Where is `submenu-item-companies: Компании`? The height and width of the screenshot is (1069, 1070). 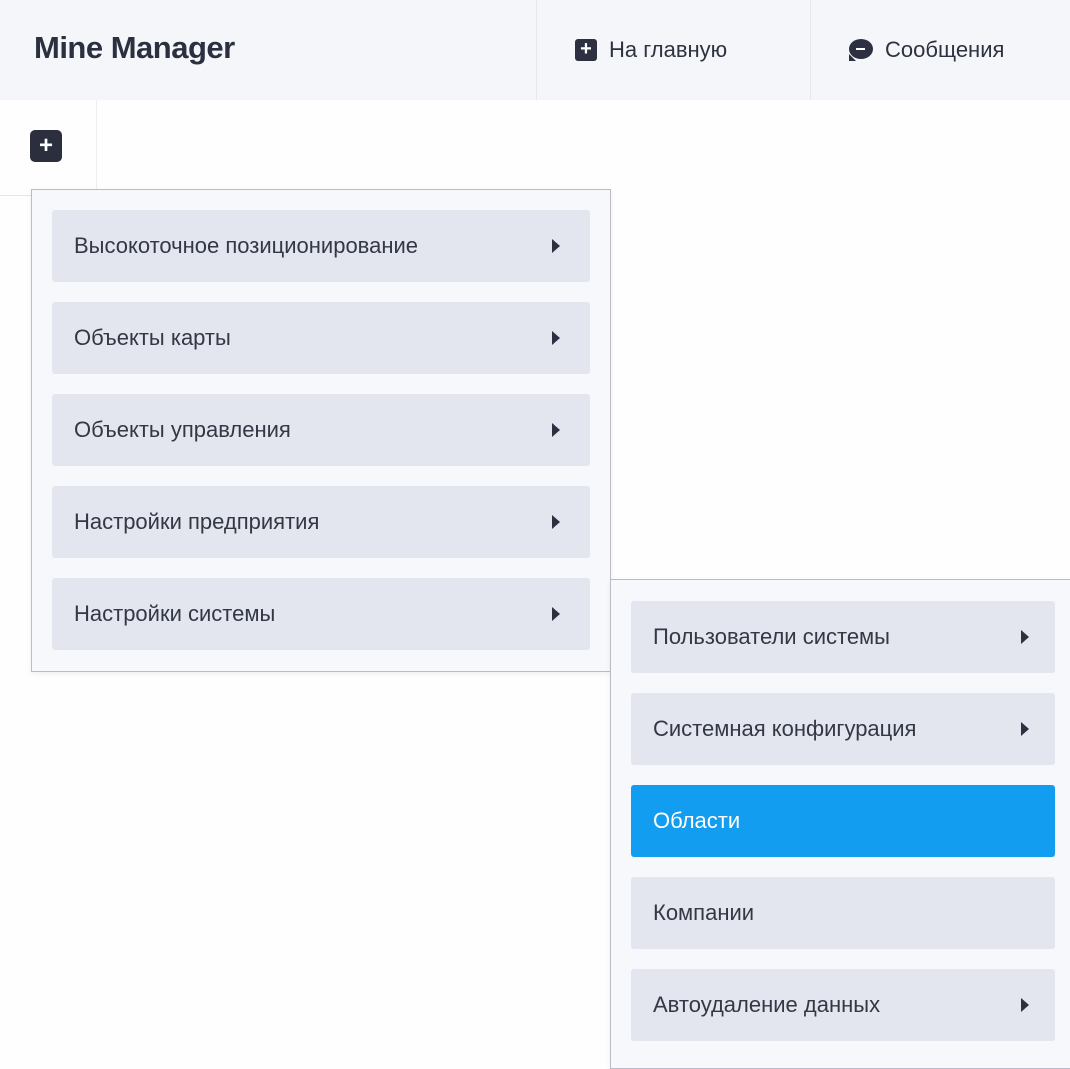 submenu-item-companies: Компании is located at coordinates (843, 913).